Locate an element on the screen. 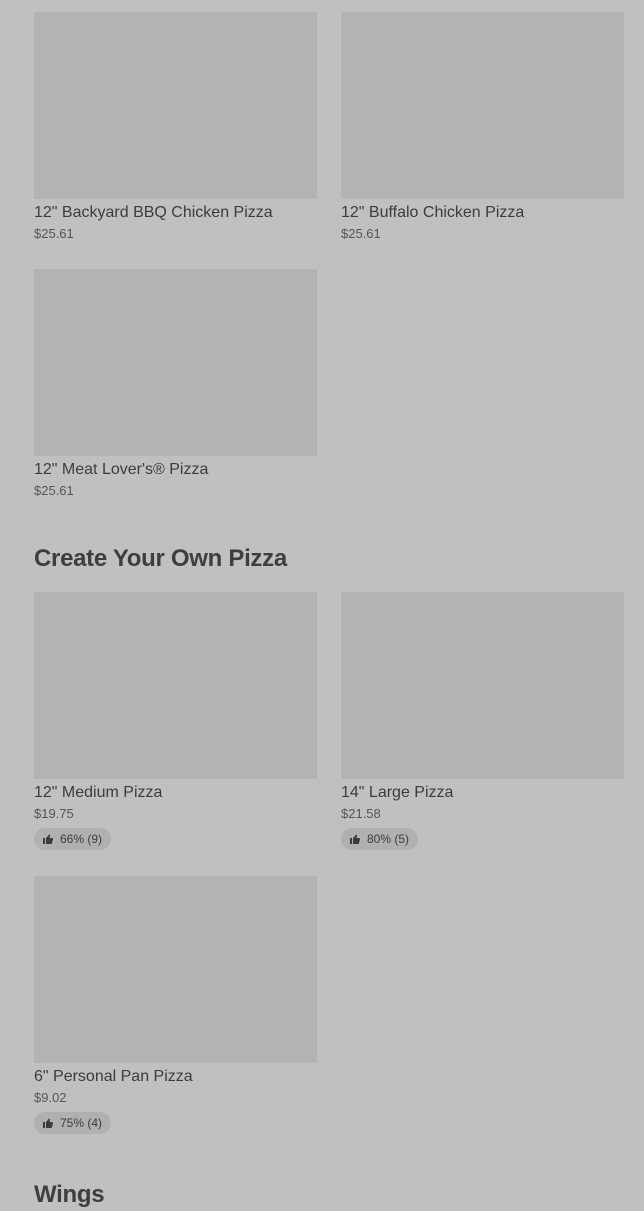  menu-item-price: $19.75 is located at coordinates (54, 813).